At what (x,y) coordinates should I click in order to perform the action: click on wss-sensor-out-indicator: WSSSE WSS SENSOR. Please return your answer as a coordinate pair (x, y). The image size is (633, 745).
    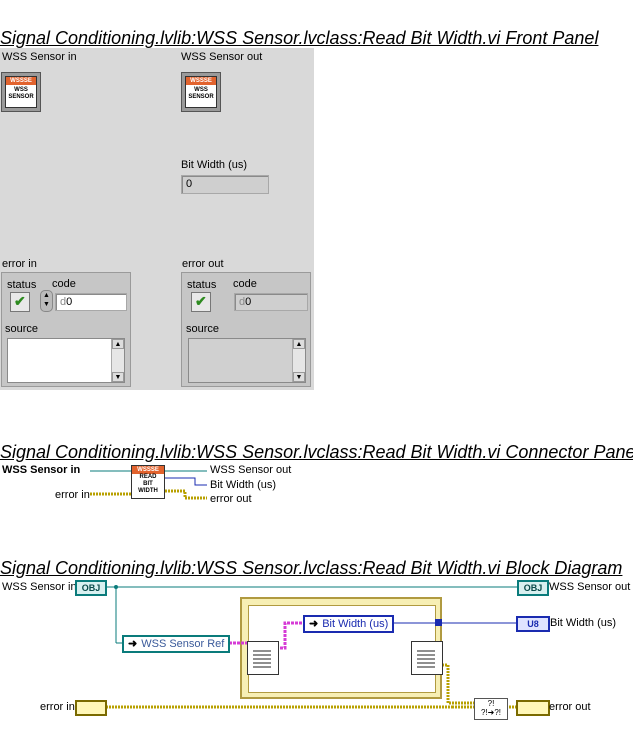
    Looking at the image, I should click on (201, 92).